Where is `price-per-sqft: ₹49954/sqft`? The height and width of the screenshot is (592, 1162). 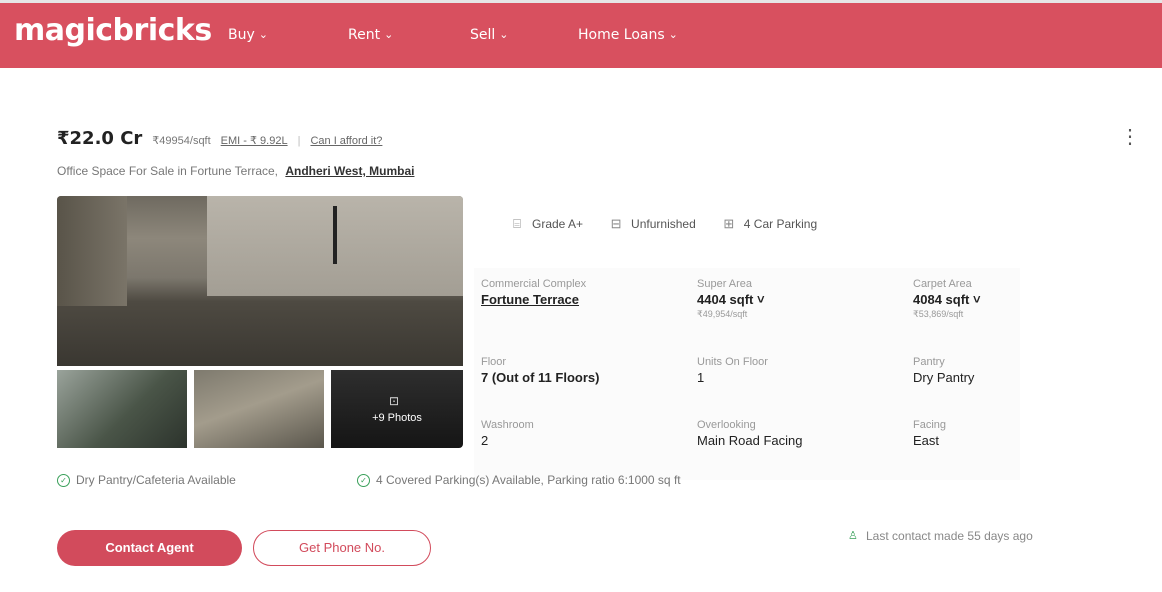
price-per-sqft: ₹49954/sqft is located at coordinates (181, 141).